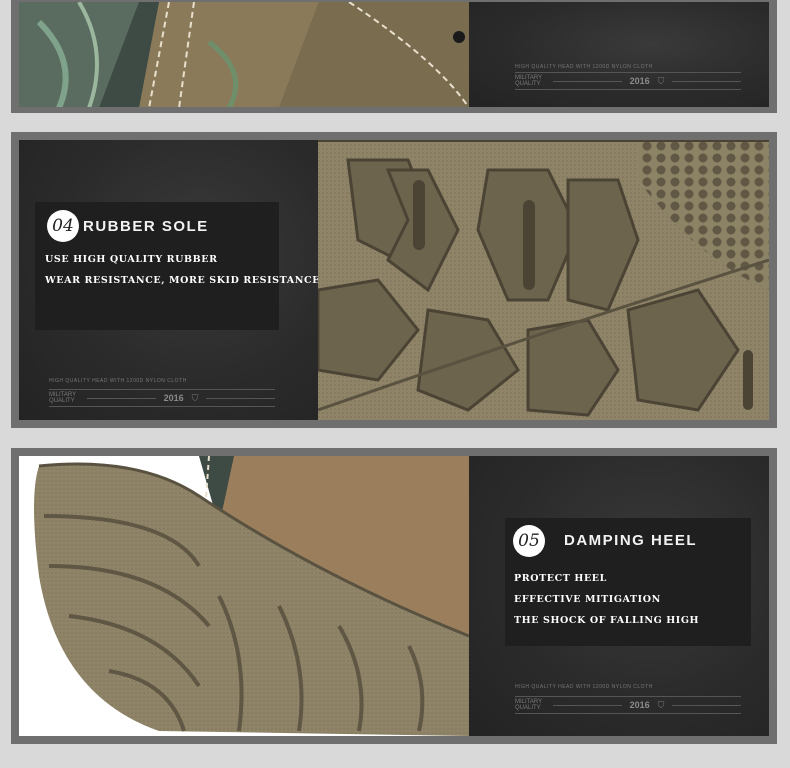 This screenshot has height=768, width=790. Describe the element at coordinates (244, 54) in the screenshot. I see `boot-upper-photo` at that location.